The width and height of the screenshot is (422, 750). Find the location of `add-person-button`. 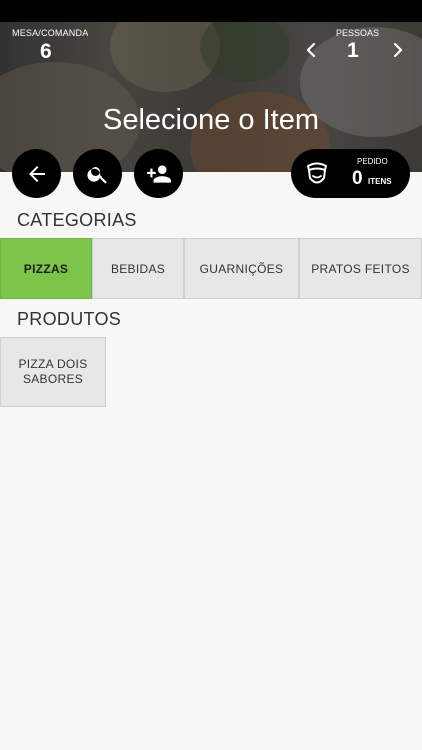

add-person-button is located at coordinates (158, 173).